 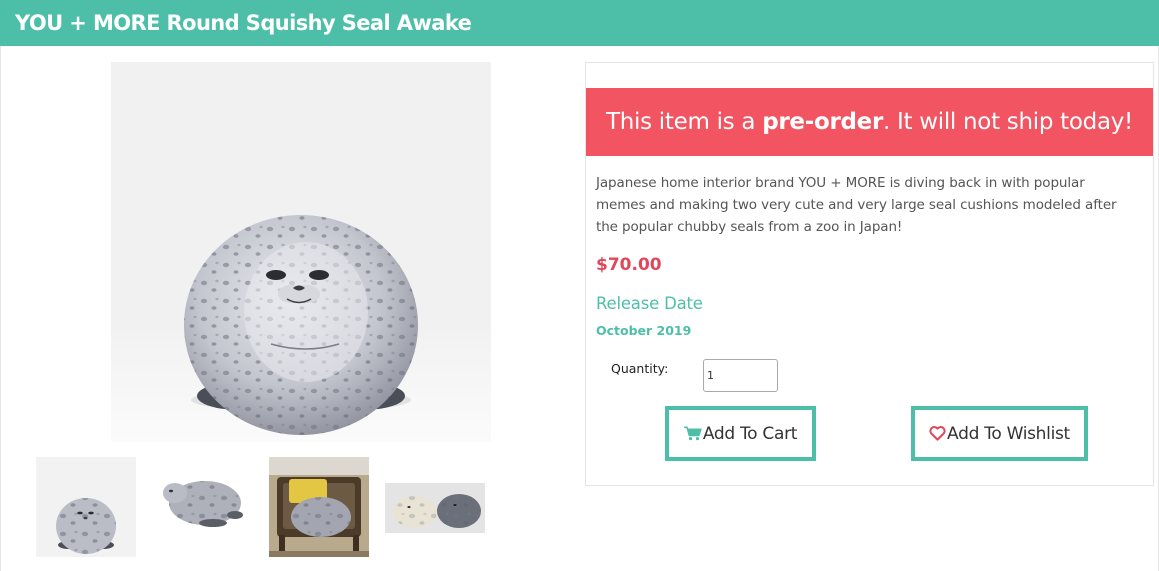 What do you see at coordinates (692, 433) in the screenshot?
I see `cart-icon` at bounding box center [692, 433].